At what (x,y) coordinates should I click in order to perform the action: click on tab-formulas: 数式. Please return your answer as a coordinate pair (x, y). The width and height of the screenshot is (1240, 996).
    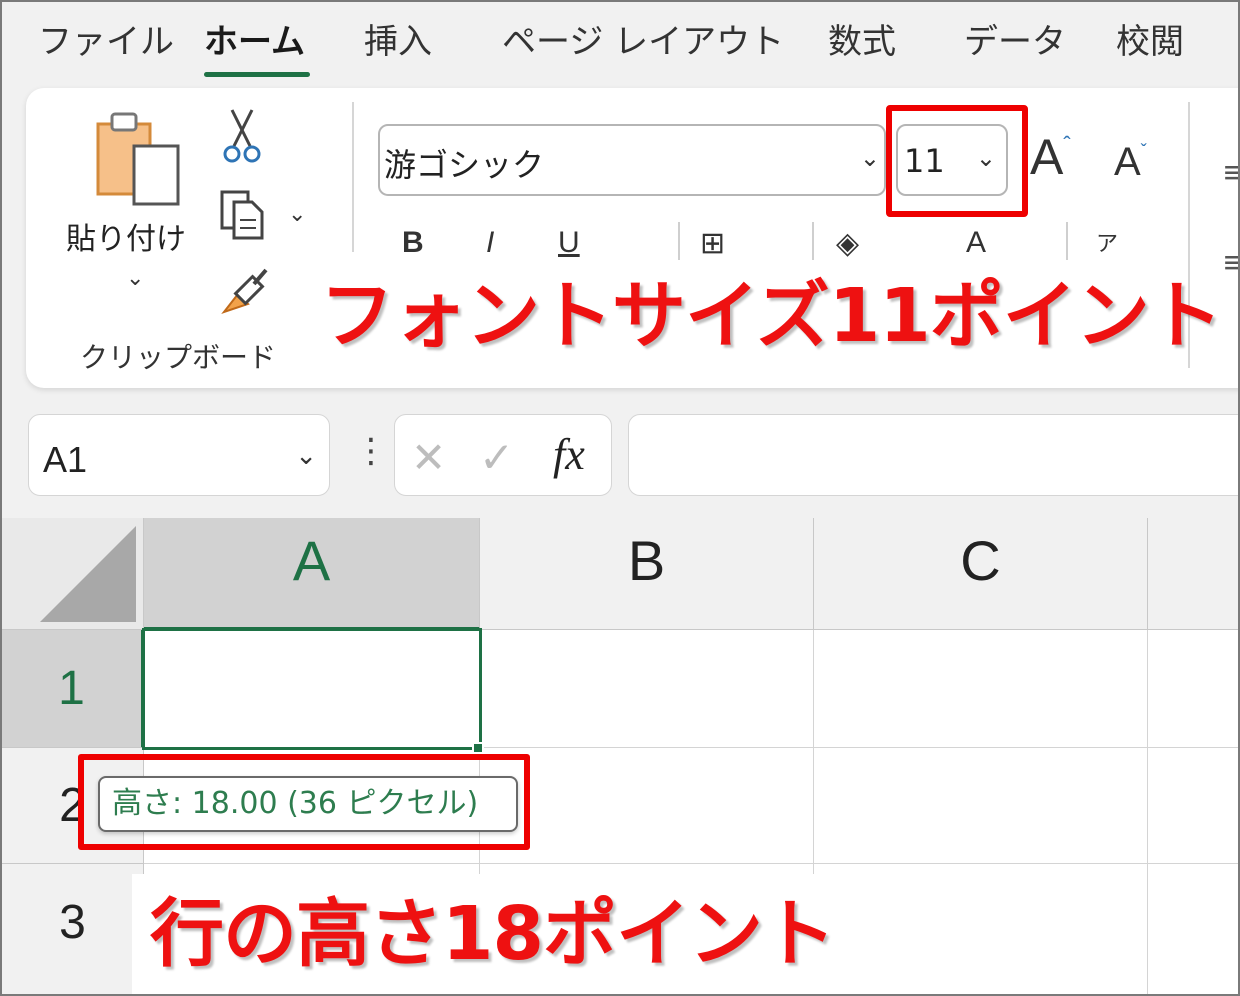
    Looking at the image, I should click on (862, 42).